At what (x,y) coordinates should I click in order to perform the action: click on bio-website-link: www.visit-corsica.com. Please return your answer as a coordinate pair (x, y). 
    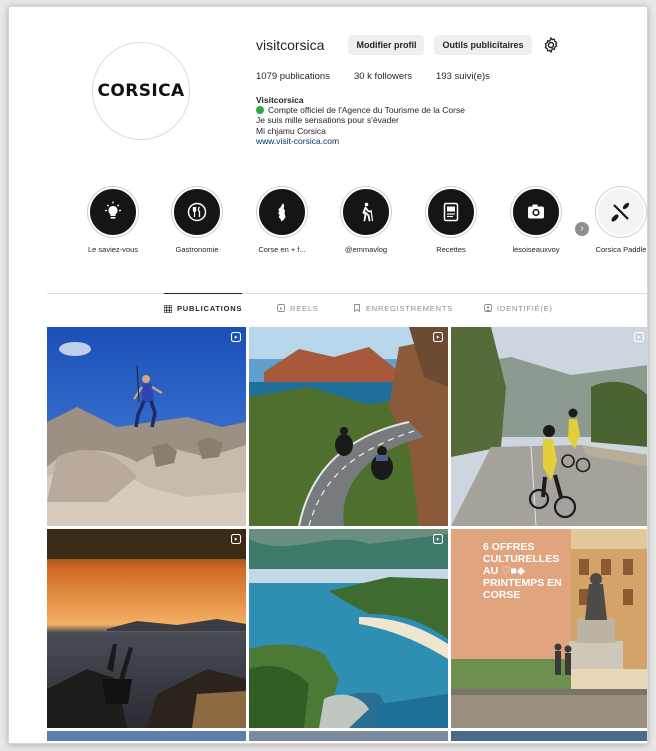
    Looking at the image, I should click on (360, 141).